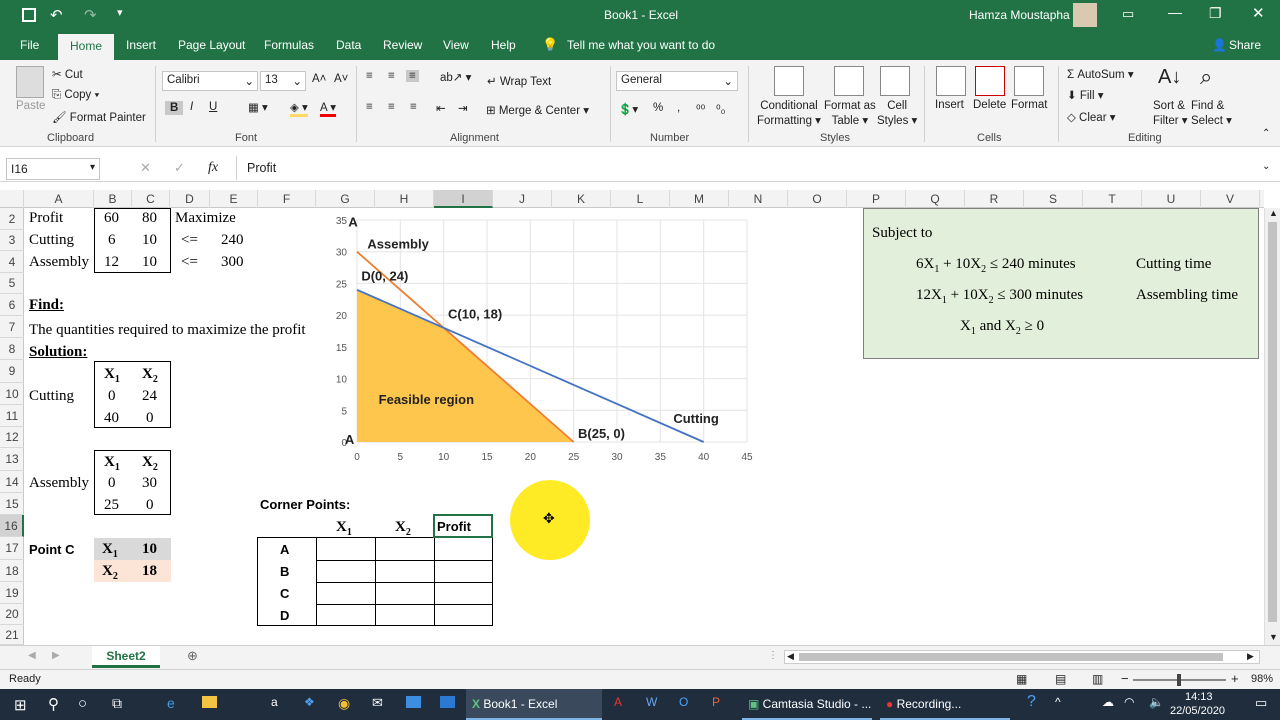 This screenshot has height=720, width=1280. Describe the element at coordinates (790, 656) in the screenshot. I see `scroll-left-icon: ◀` at that location.